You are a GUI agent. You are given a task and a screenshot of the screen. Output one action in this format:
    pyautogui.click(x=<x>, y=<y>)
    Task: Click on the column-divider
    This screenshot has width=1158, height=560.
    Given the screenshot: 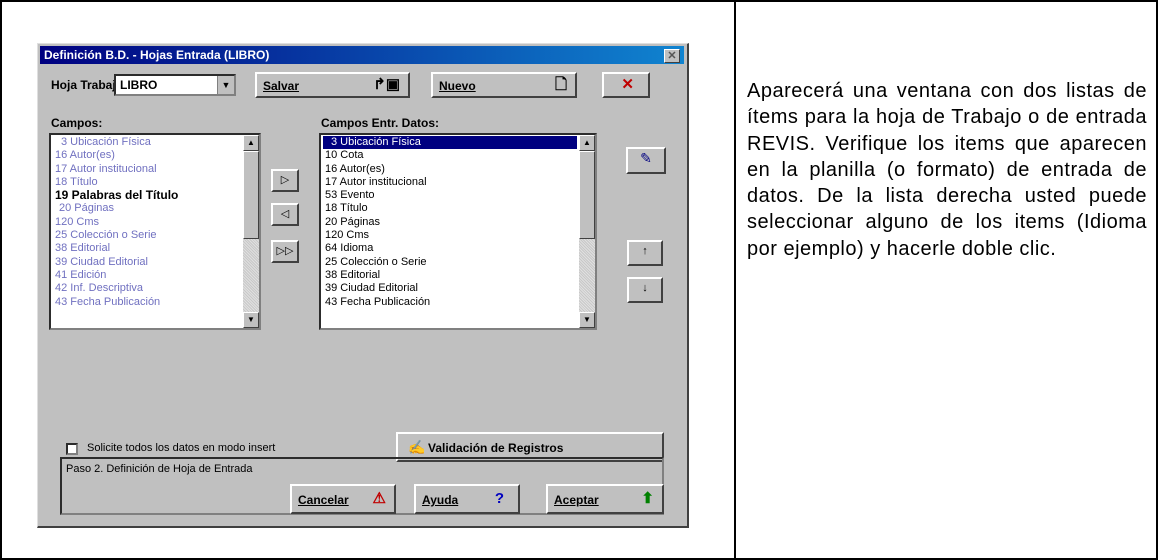 What is the action you would take?
    pyautogui.click(x=735, y=280)
    